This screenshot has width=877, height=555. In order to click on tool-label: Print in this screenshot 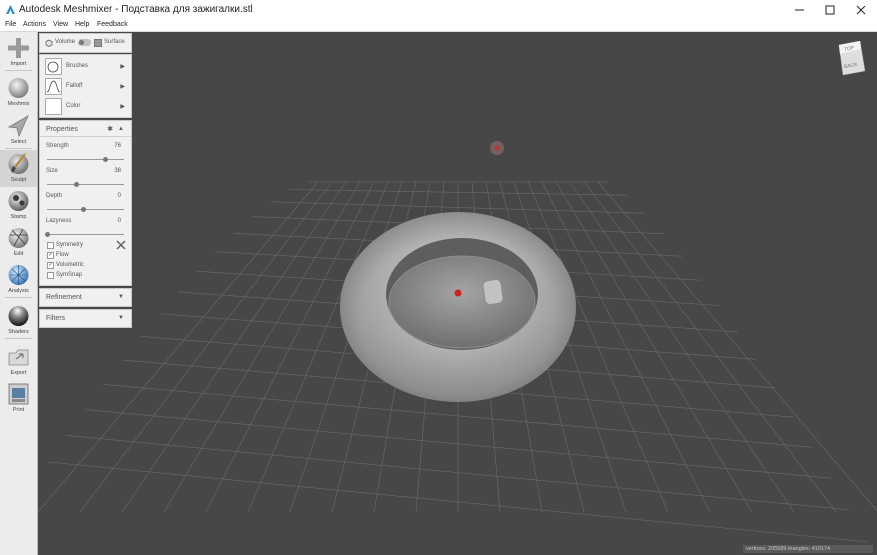, I will do `click(18, 410)`.